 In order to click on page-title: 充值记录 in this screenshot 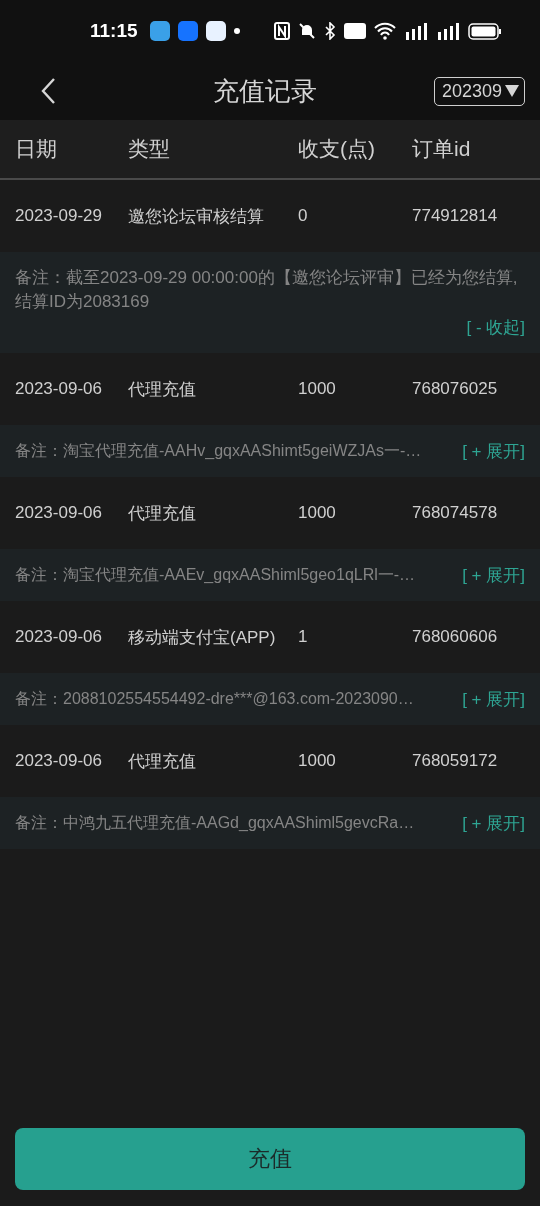, I will do `click(264, 91)`.